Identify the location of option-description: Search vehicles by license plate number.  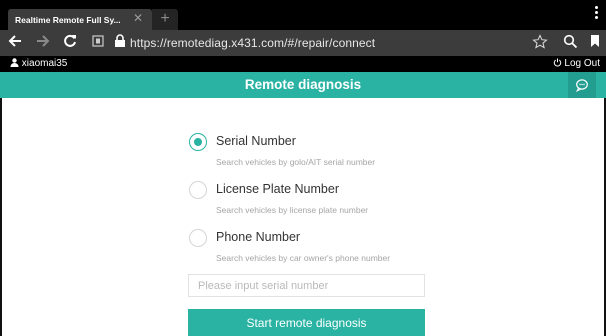
(292, 210).